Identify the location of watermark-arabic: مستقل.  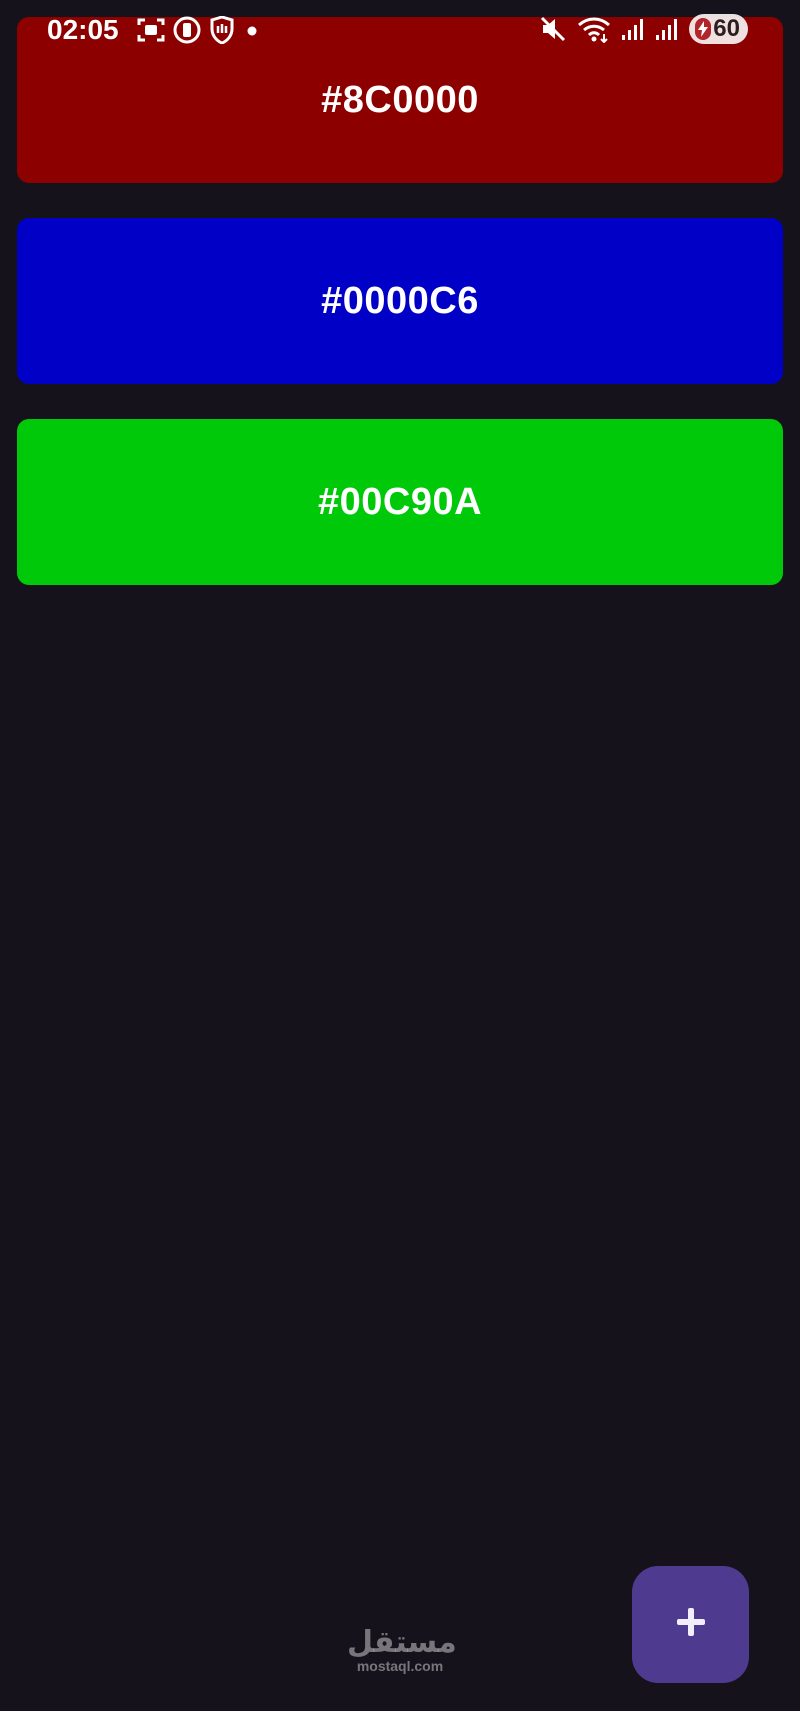
(402, 1642).